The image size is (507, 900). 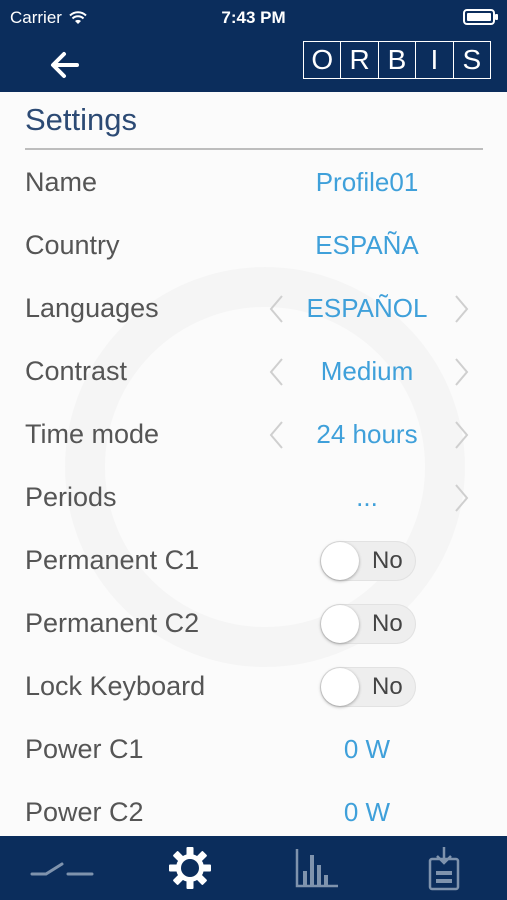 I want to click on switch-icon, so click(x=62, y=869).